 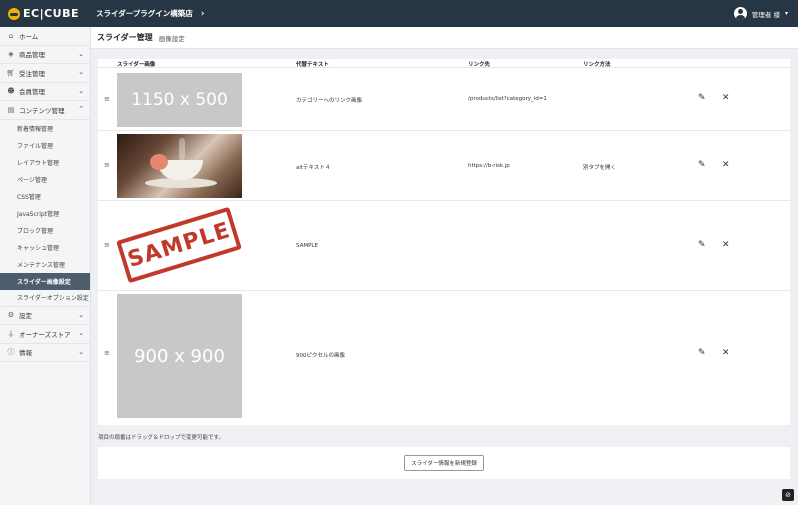 I want to click on info-icon: ⓘ, so click(x=11, y=352).